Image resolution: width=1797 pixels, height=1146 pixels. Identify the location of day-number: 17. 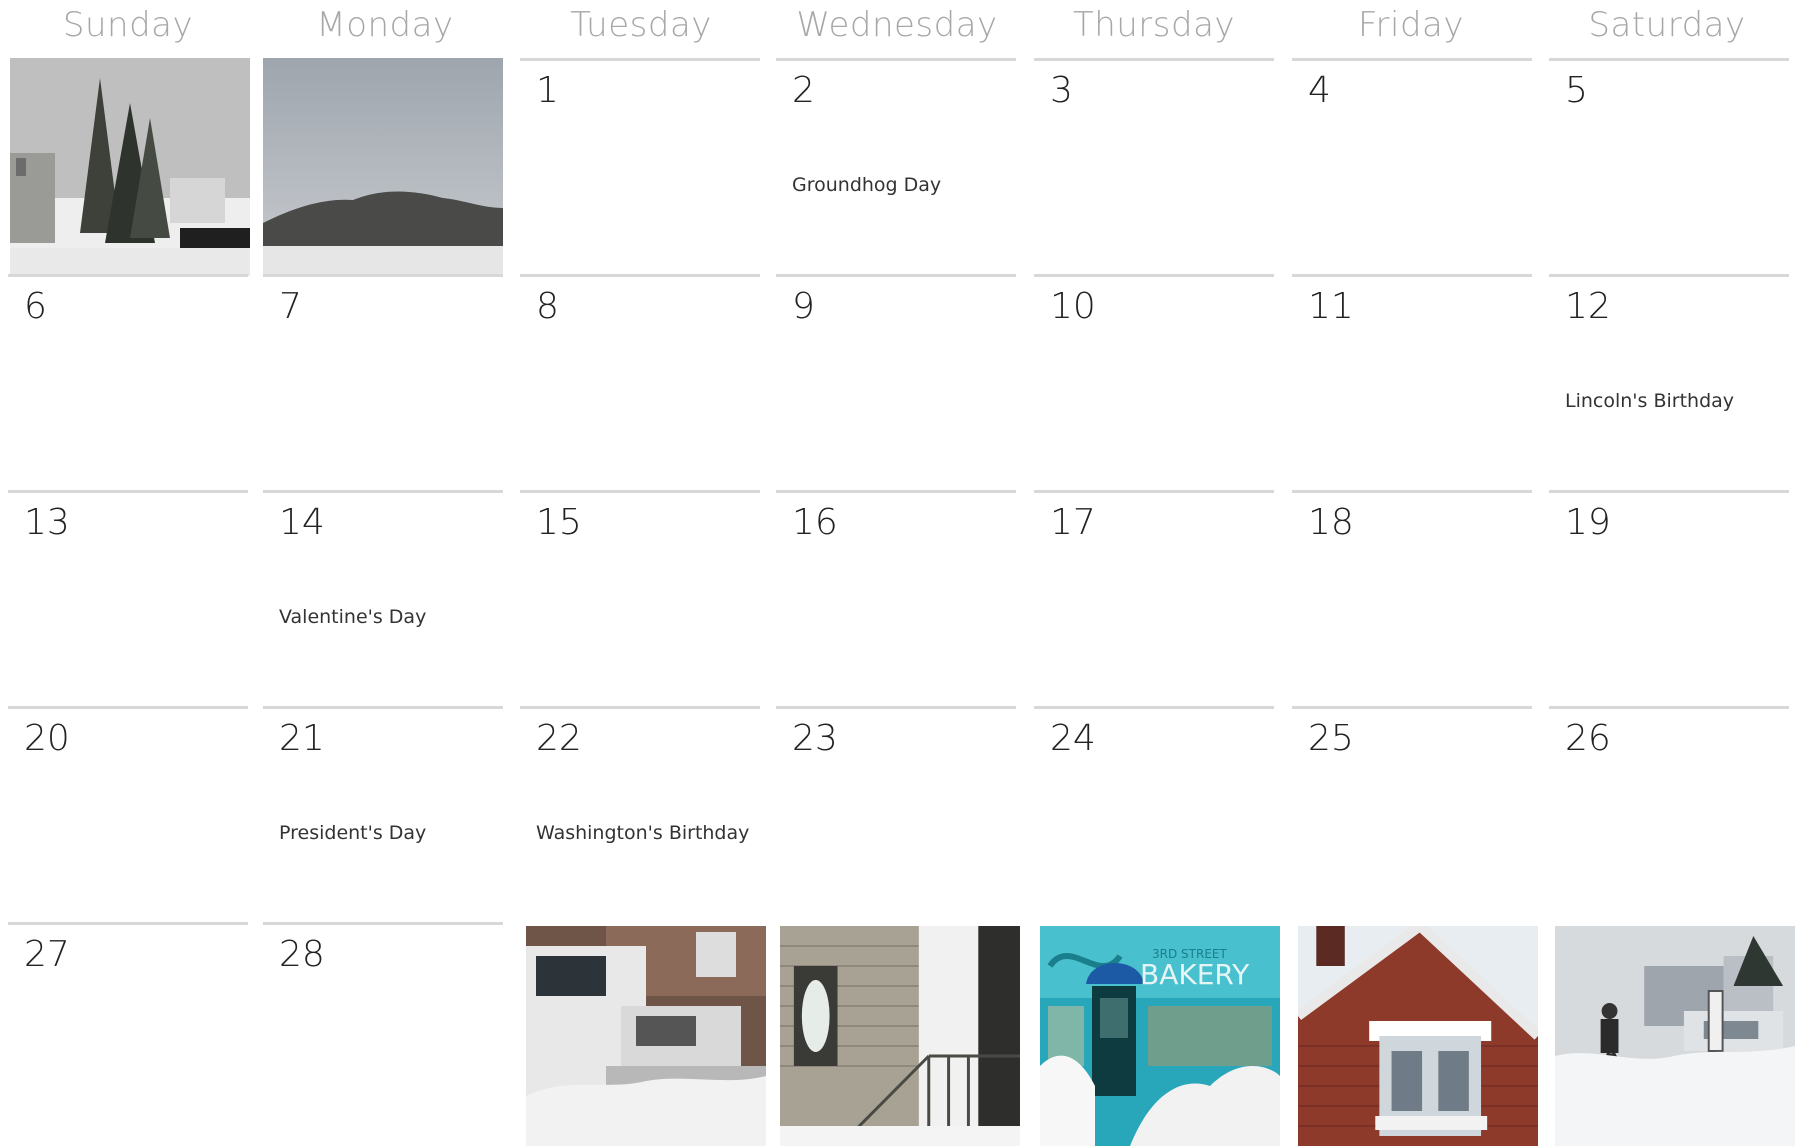
(1073, 522).